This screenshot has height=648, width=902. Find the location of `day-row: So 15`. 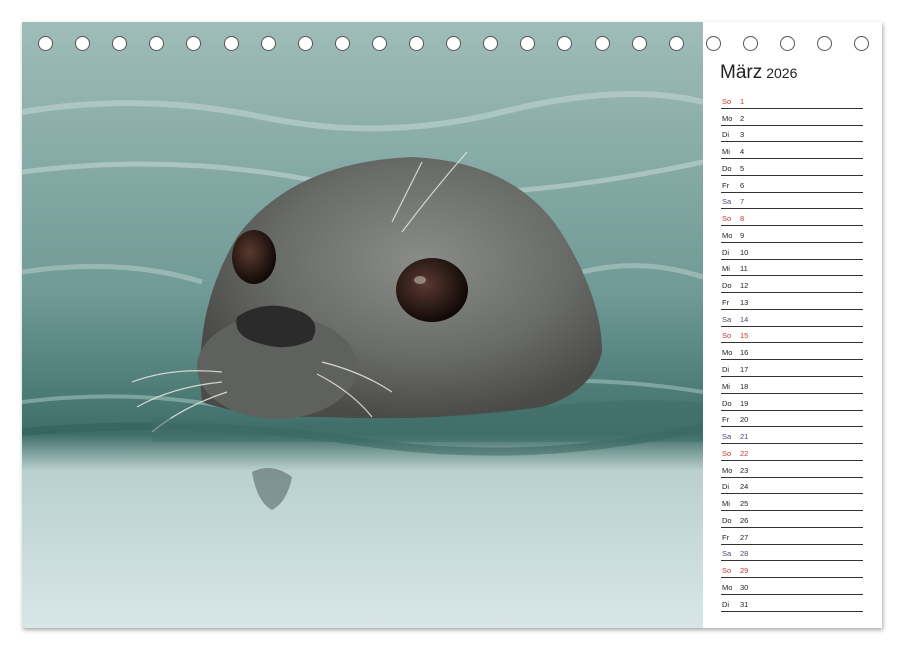

day-row: So 15 is located at coordinates (792, 335).